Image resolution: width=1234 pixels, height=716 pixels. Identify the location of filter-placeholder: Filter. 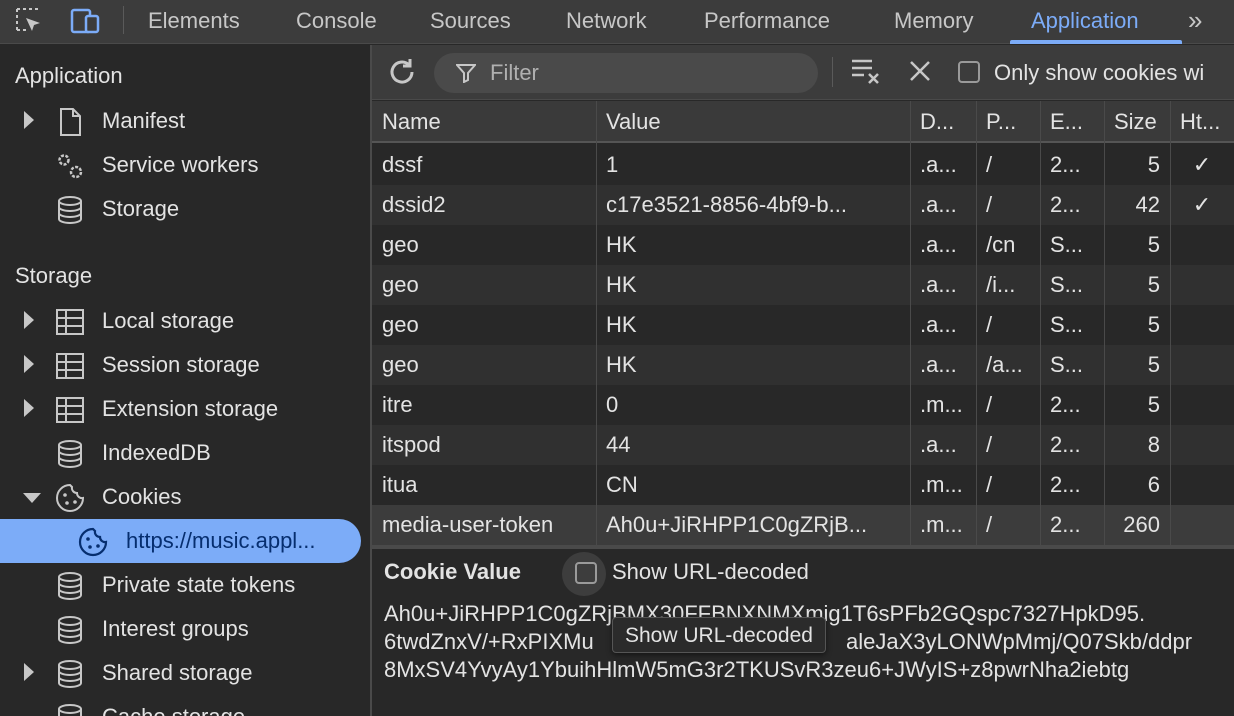
(514, 72).